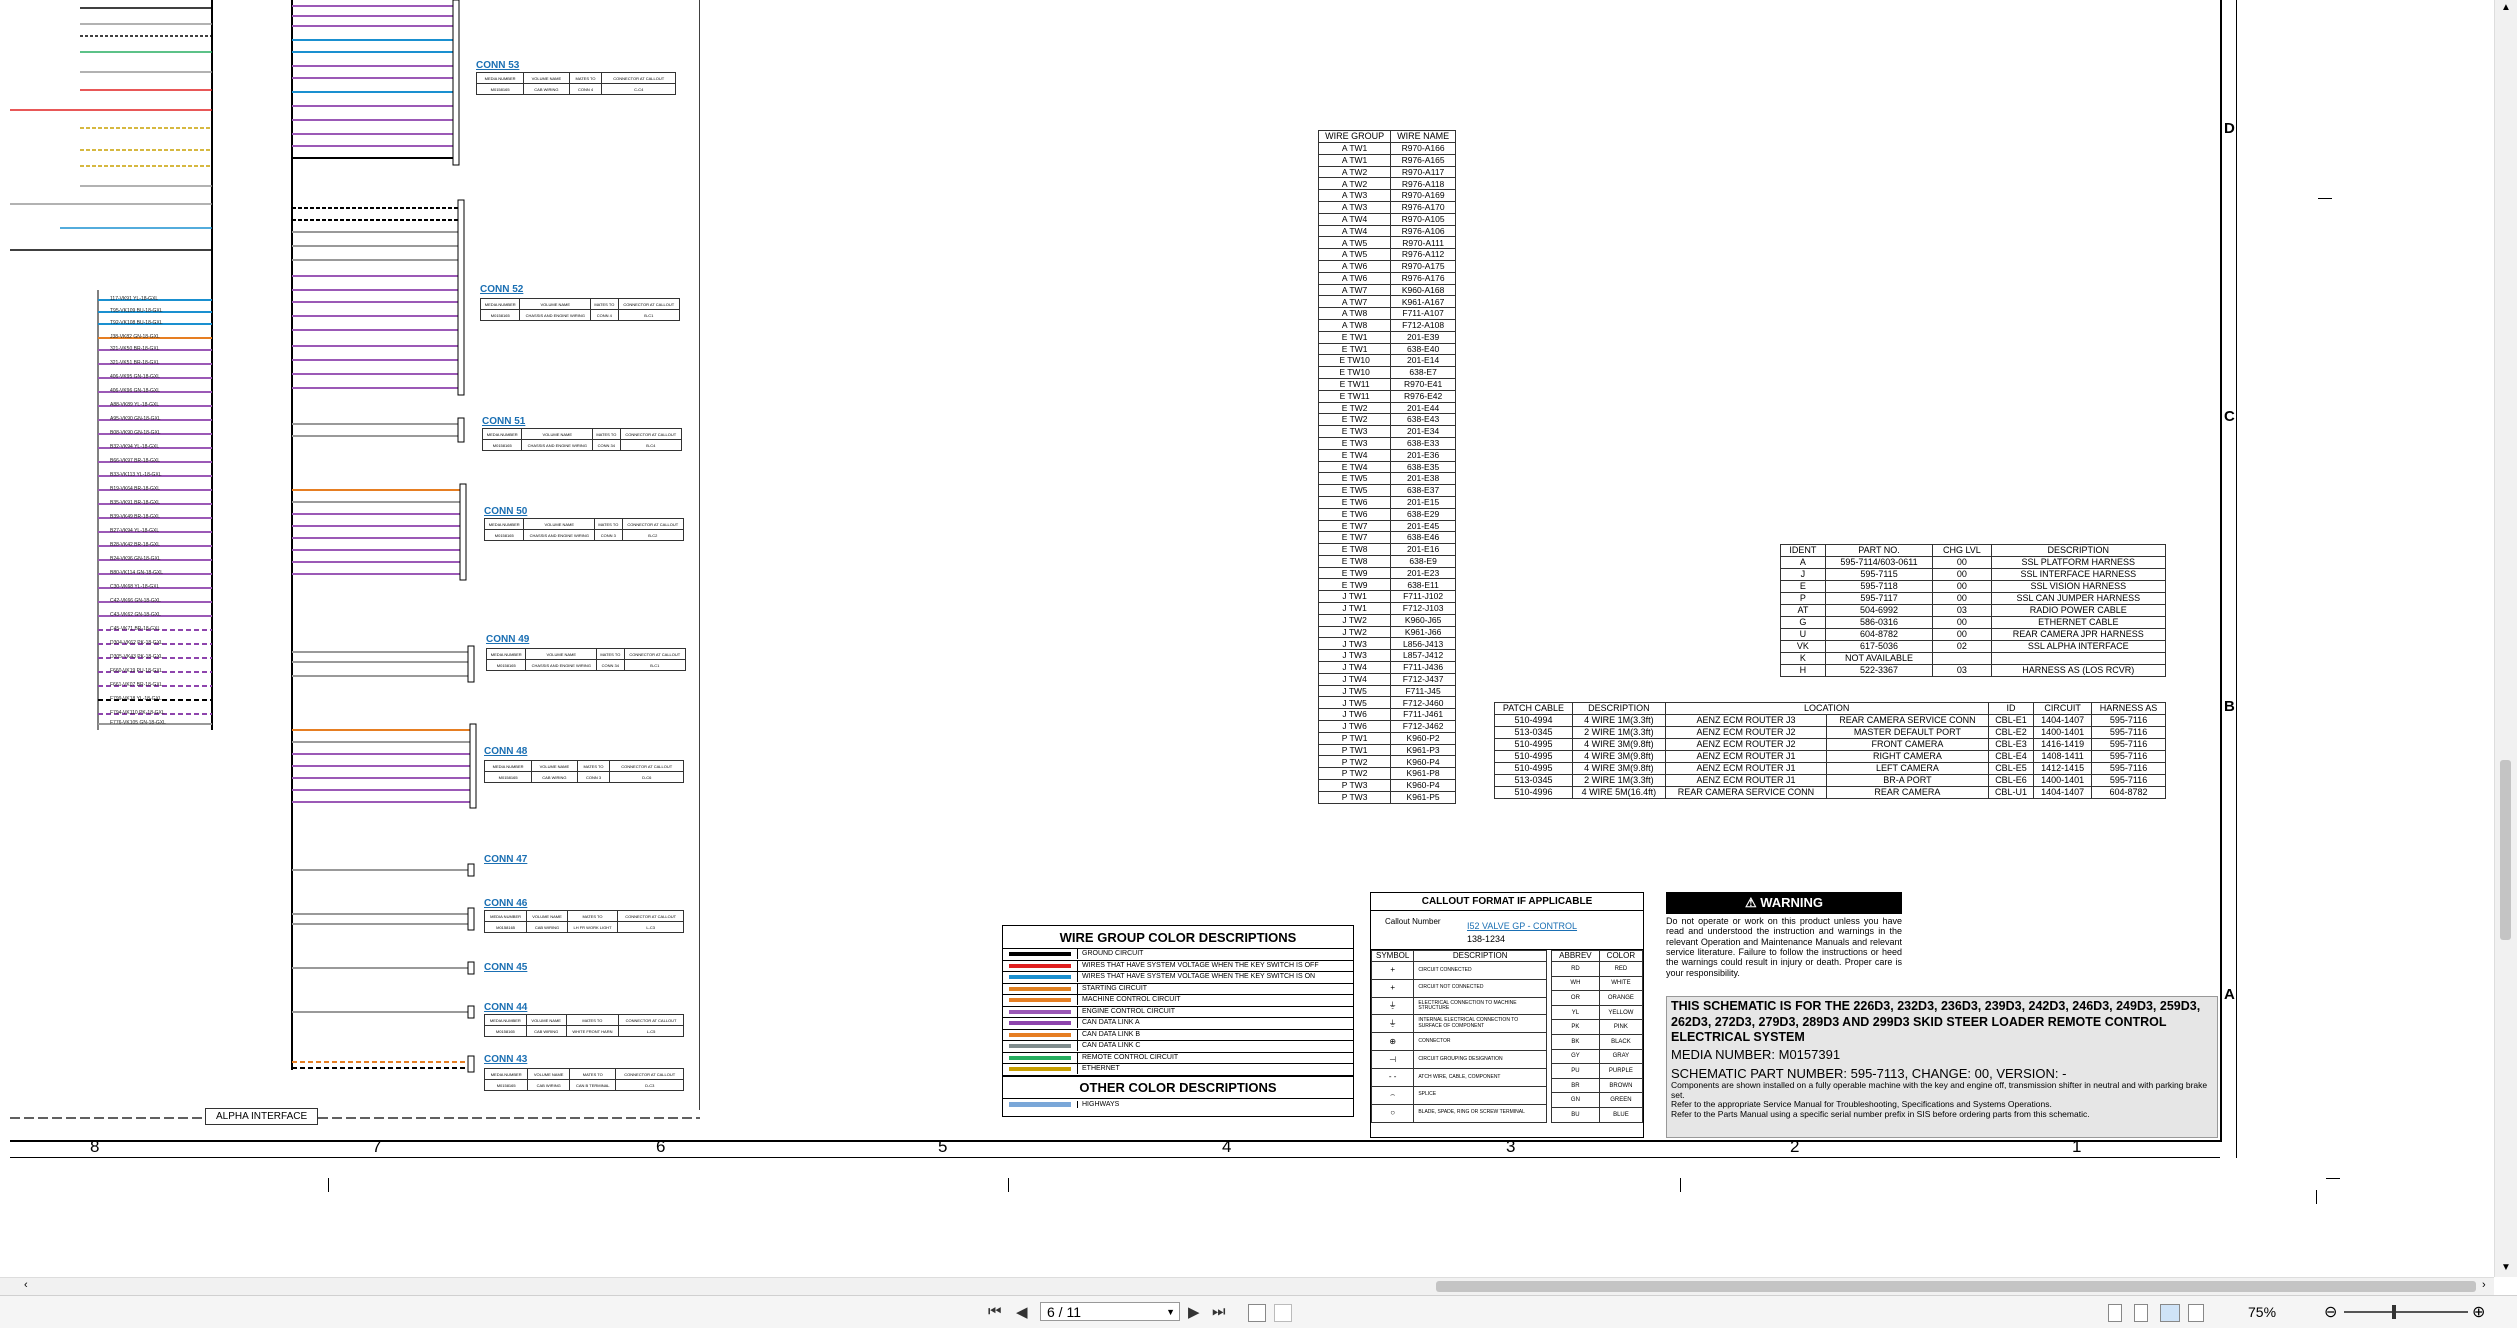  I want to click on zoom-in-icon: ⊕, so click(2478, 1312).